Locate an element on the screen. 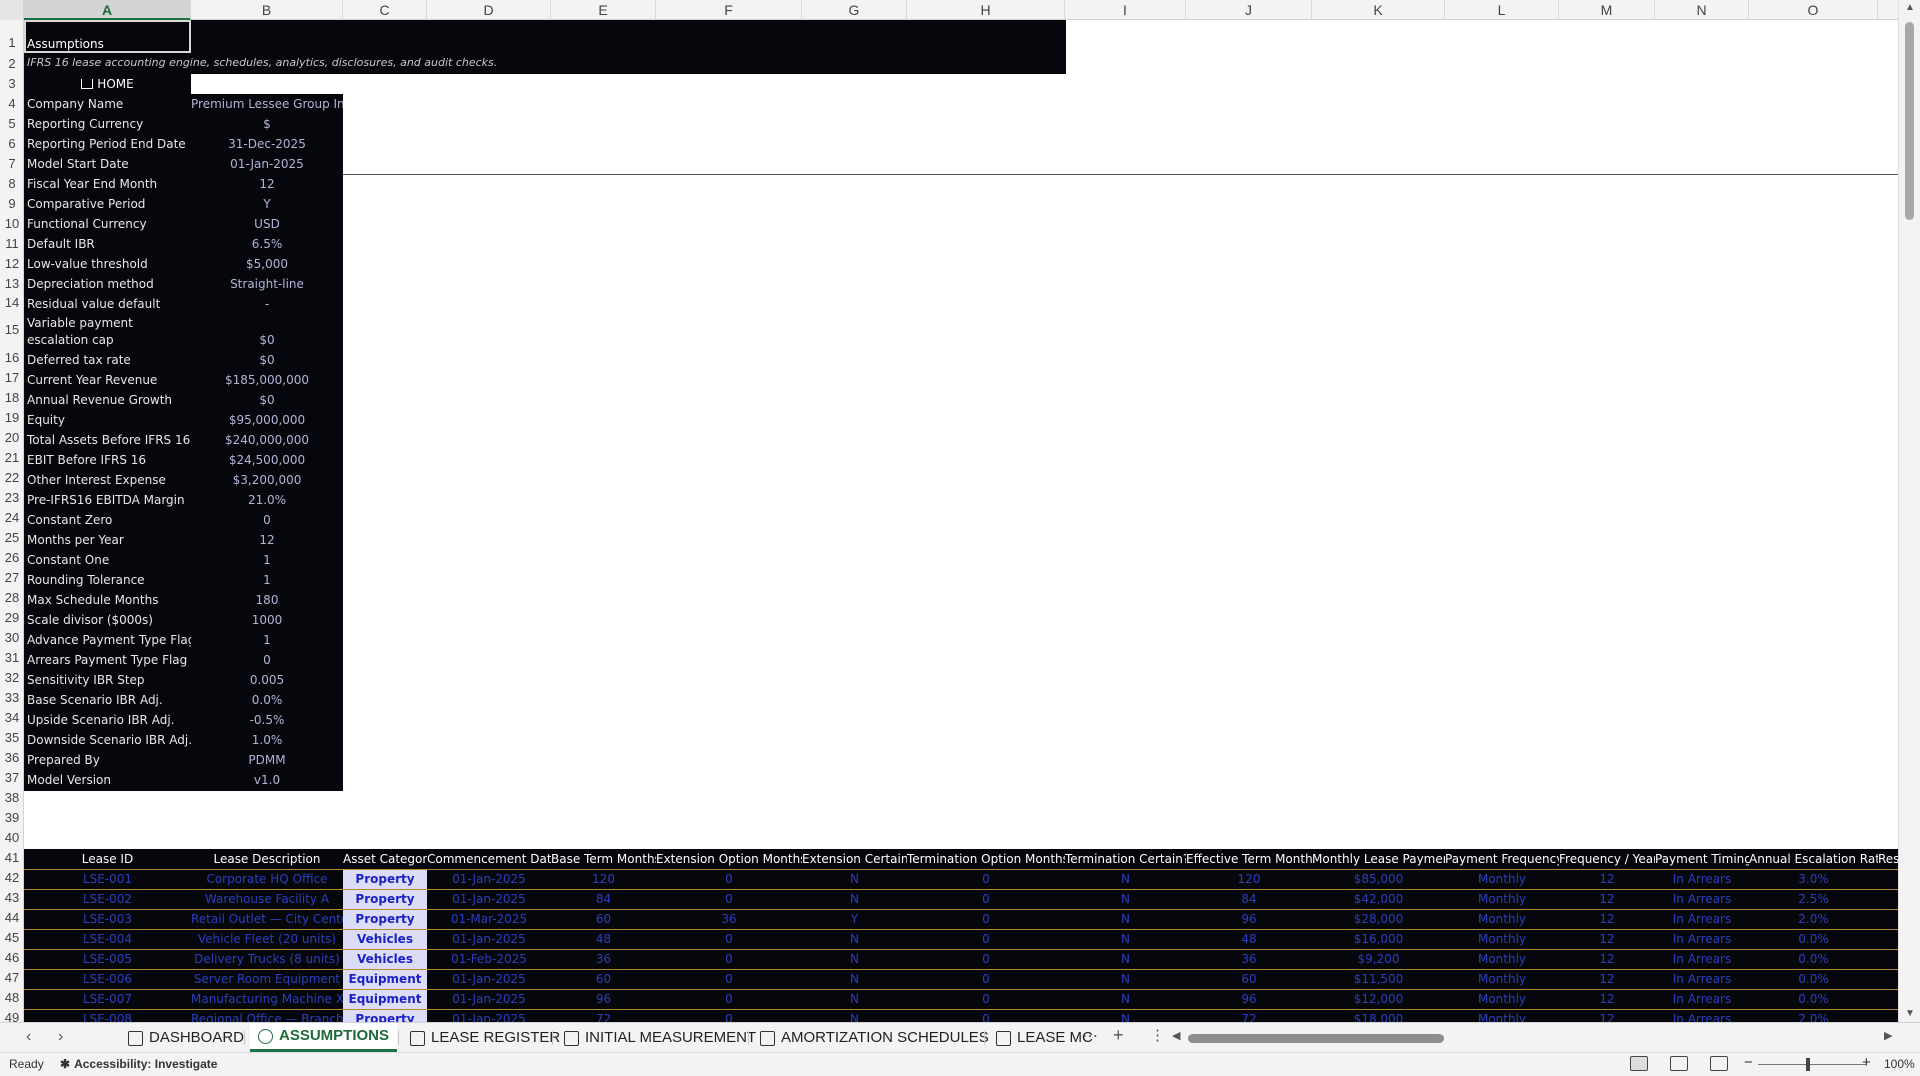  row-header-24: 24 is located at coordinates (11, 518).